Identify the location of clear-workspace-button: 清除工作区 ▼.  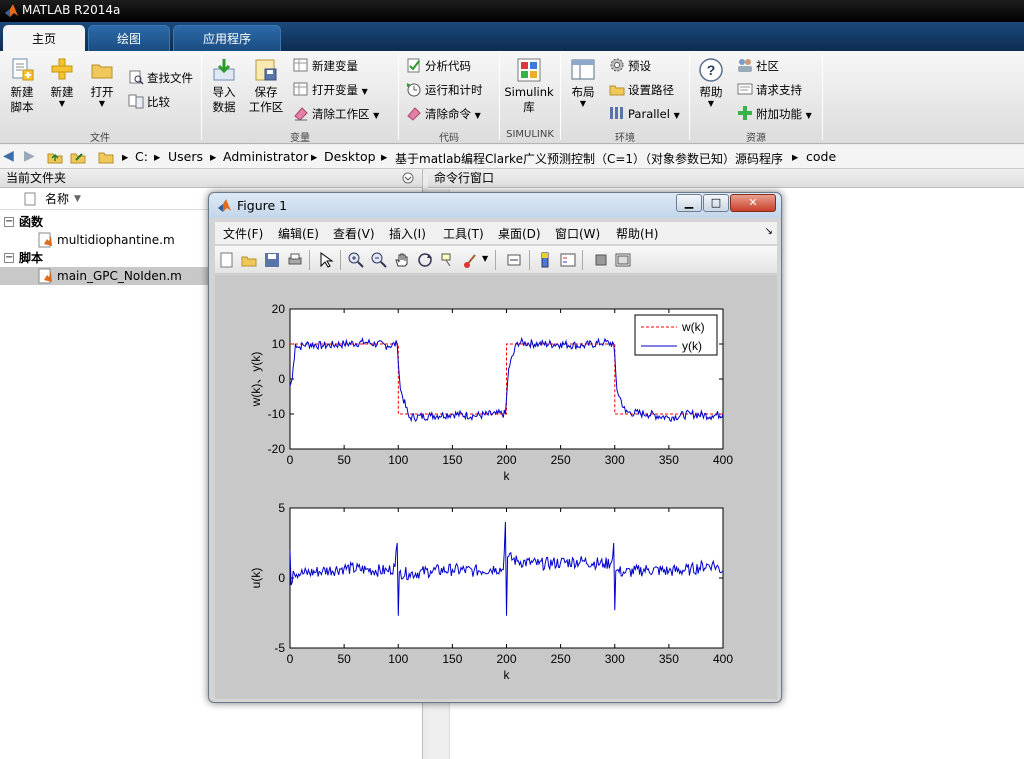
(336, 114).